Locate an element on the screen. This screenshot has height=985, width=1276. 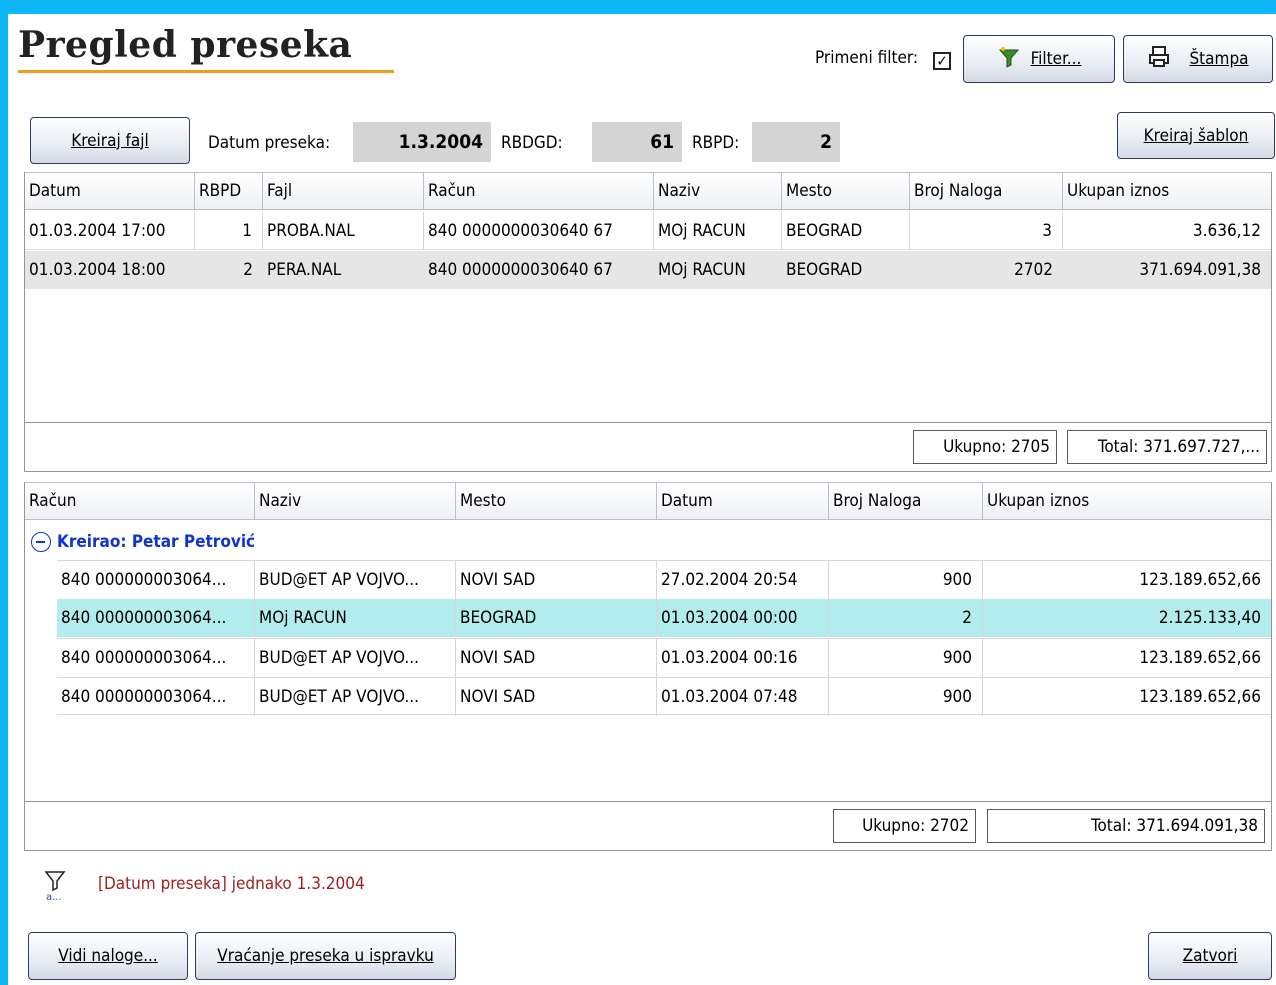
close-button-label: Zatvori is located at coordinates (1210, 956).